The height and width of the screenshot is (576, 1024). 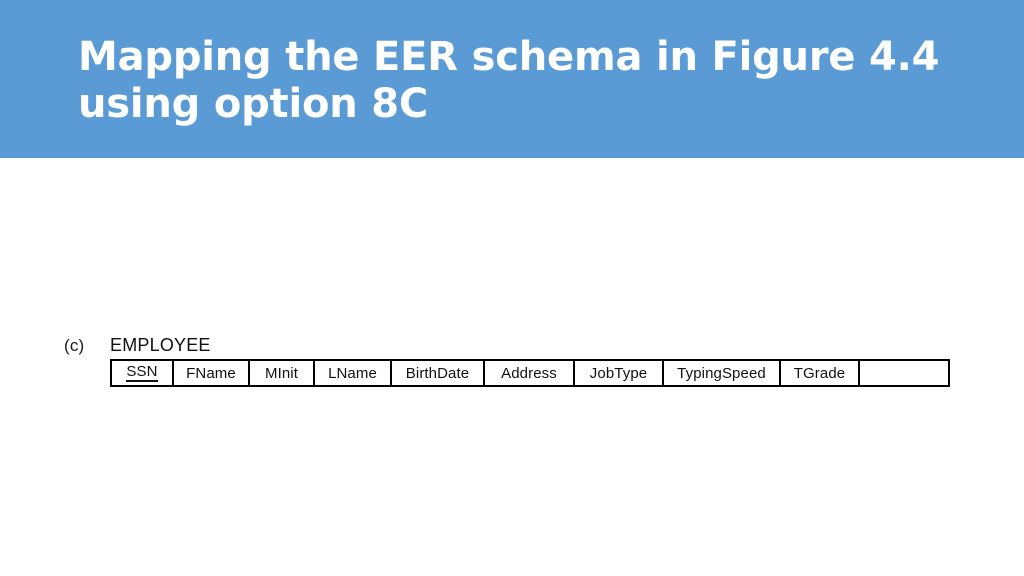 I want to click on attribute-cell-address: Address, so click(x=530, y=373).